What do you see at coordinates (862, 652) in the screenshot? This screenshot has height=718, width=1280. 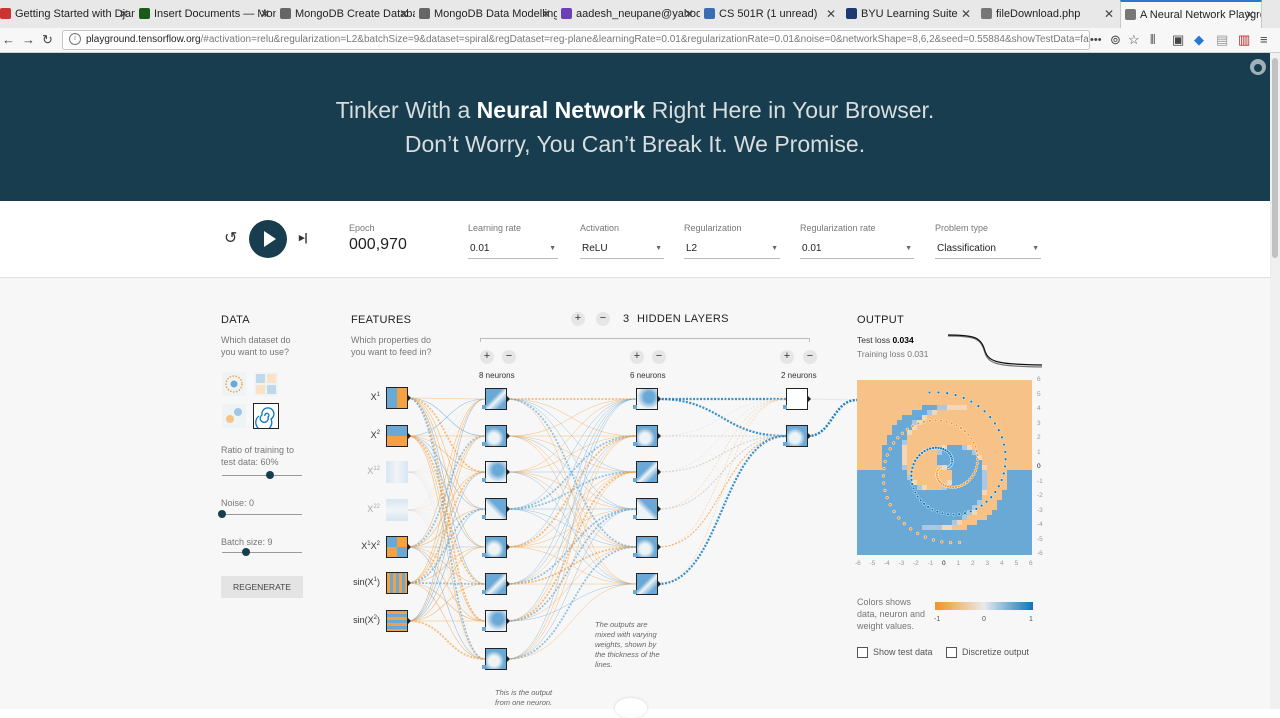 I see `show-test-data-checkbox` at bounding box center [862, 652].